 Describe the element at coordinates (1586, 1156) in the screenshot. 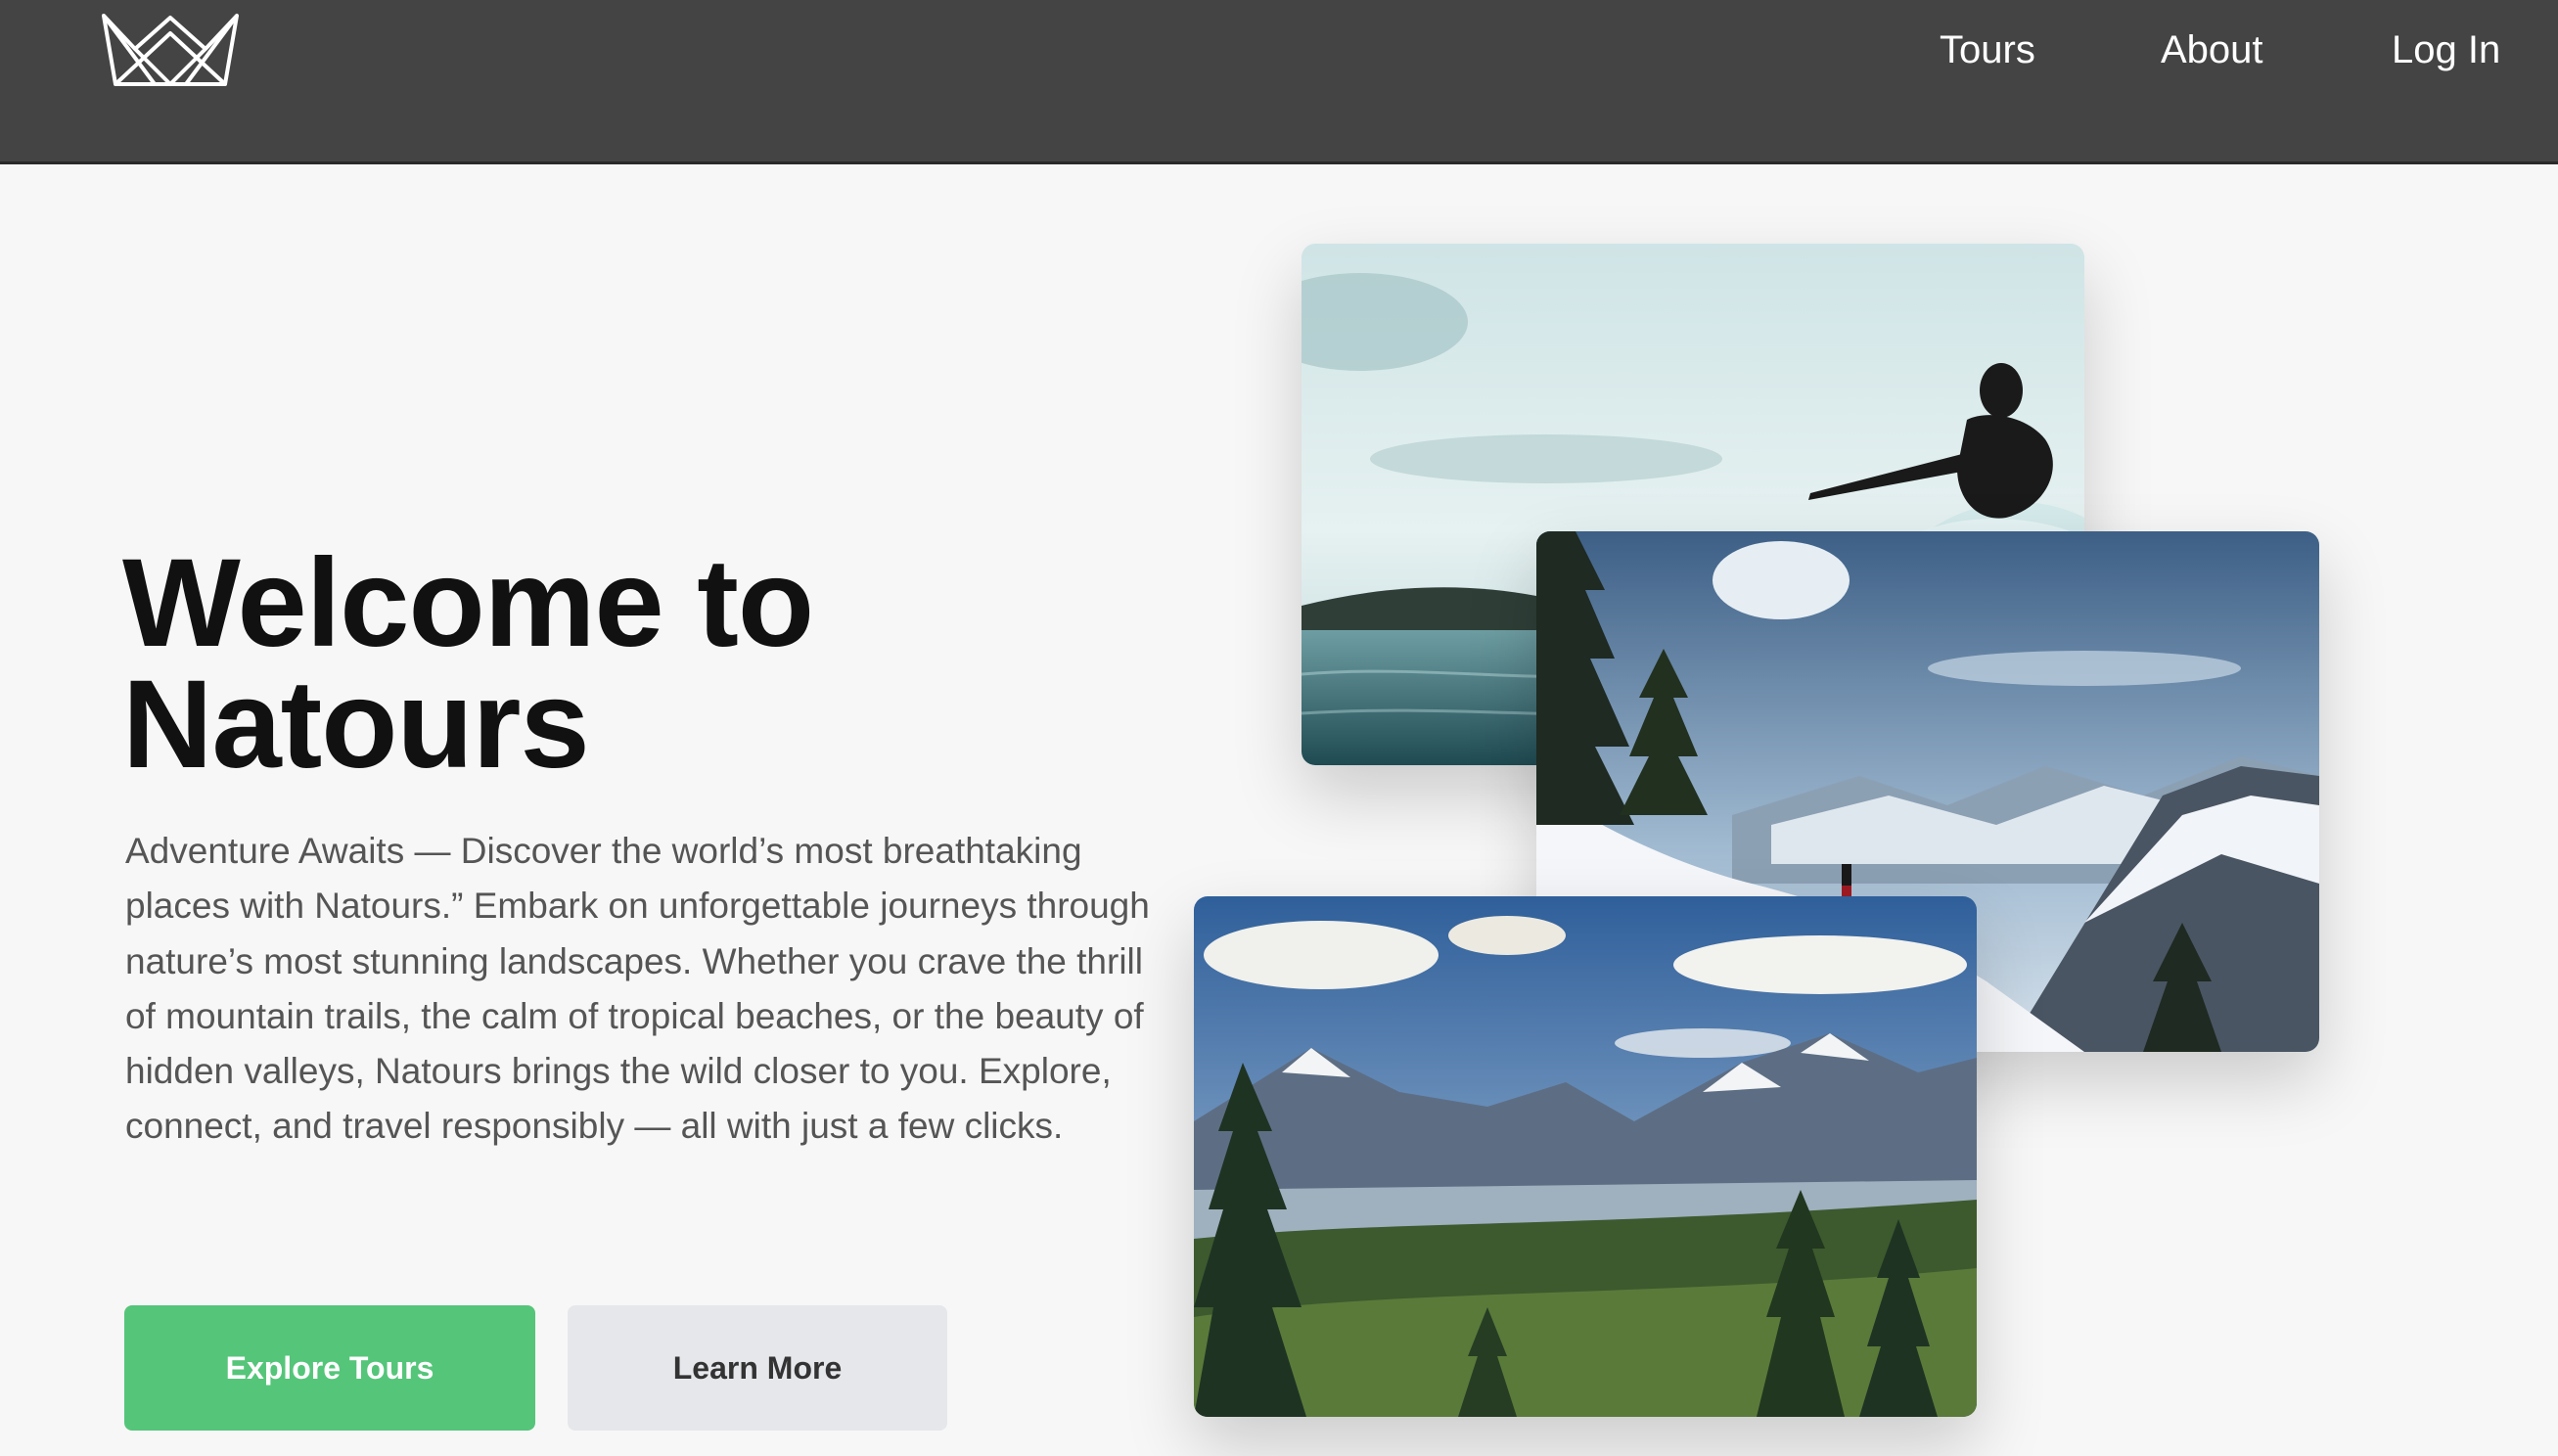

I see `mountain-valley-forest-photo` at that location.